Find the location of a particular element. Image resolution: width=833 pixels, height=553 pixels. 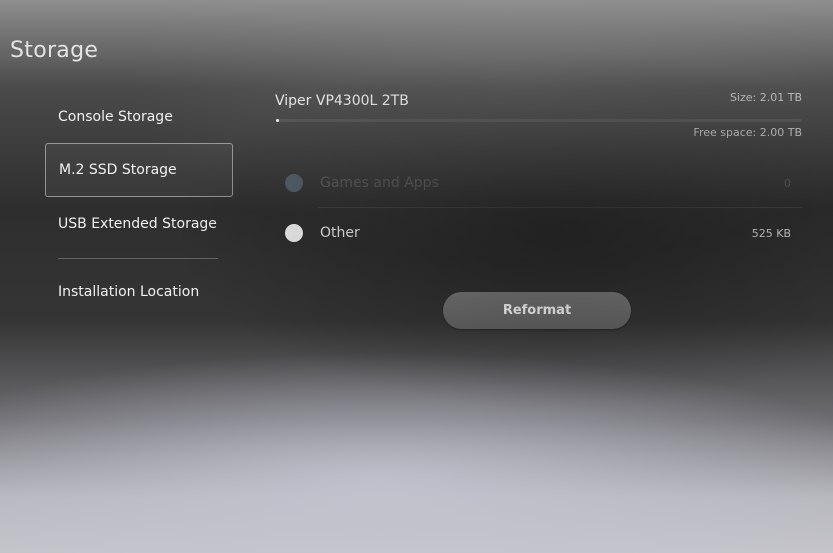

usage-row-games-and-apps: Games and Apps 0 is located at coordinates (545, 183).